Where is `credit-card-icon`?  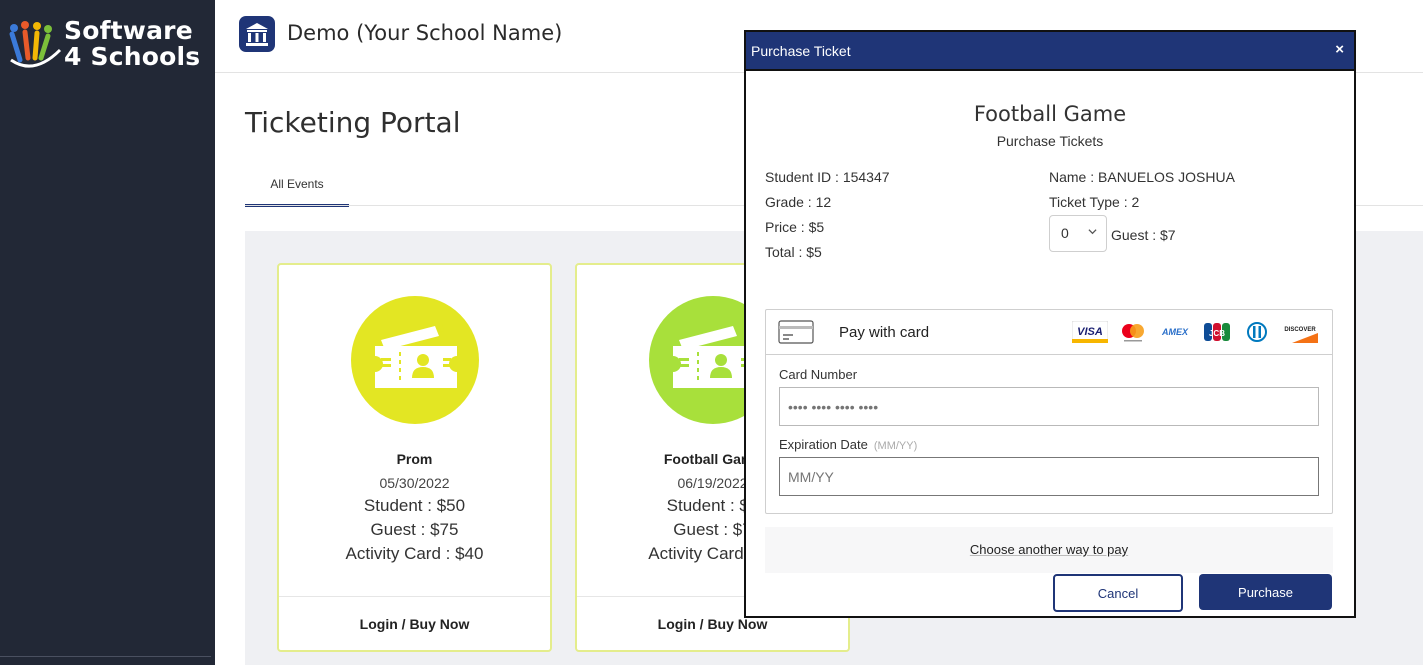
credit-card-icon is located at coordinates (796, 332).